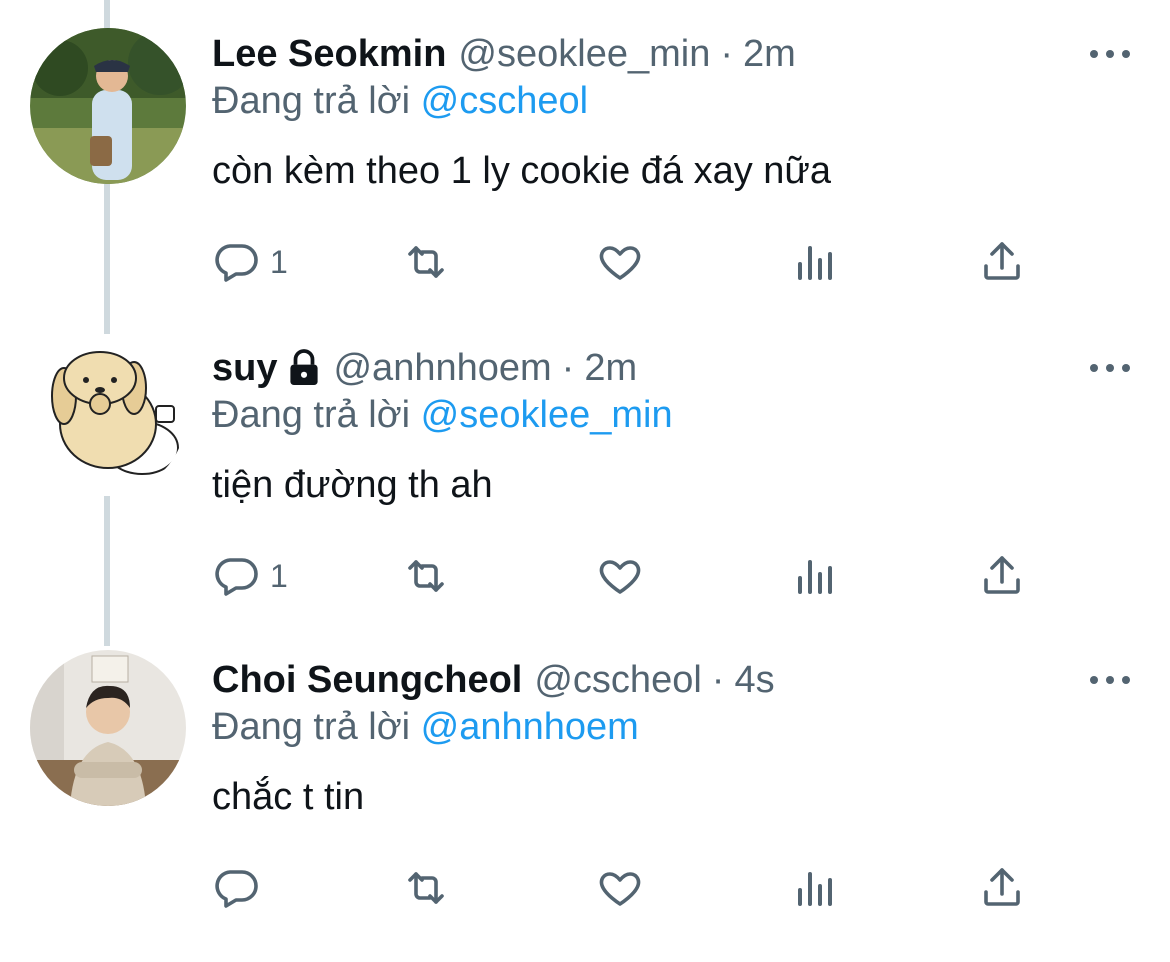 The width and height of the screenshot is (1170, 962). What do you see at coordinates (442, 368) in the screenshot?
I see `handle: @anhnhoem` at bounding box center [442, 368].